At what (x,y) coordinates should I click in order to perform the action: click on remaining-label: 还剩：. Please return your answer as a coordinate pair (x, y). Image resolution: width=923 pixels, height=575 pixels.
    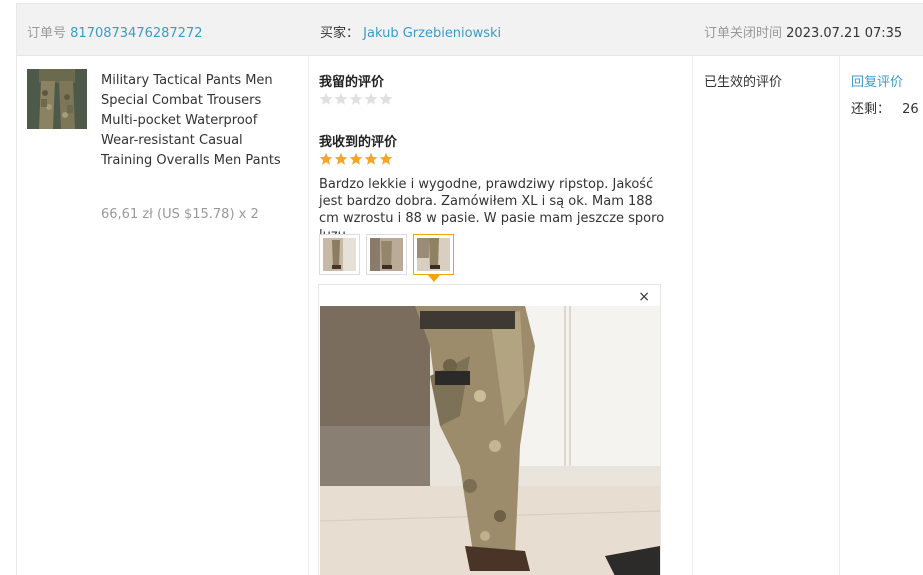
    Looking at the image, I should click on (871, 109).